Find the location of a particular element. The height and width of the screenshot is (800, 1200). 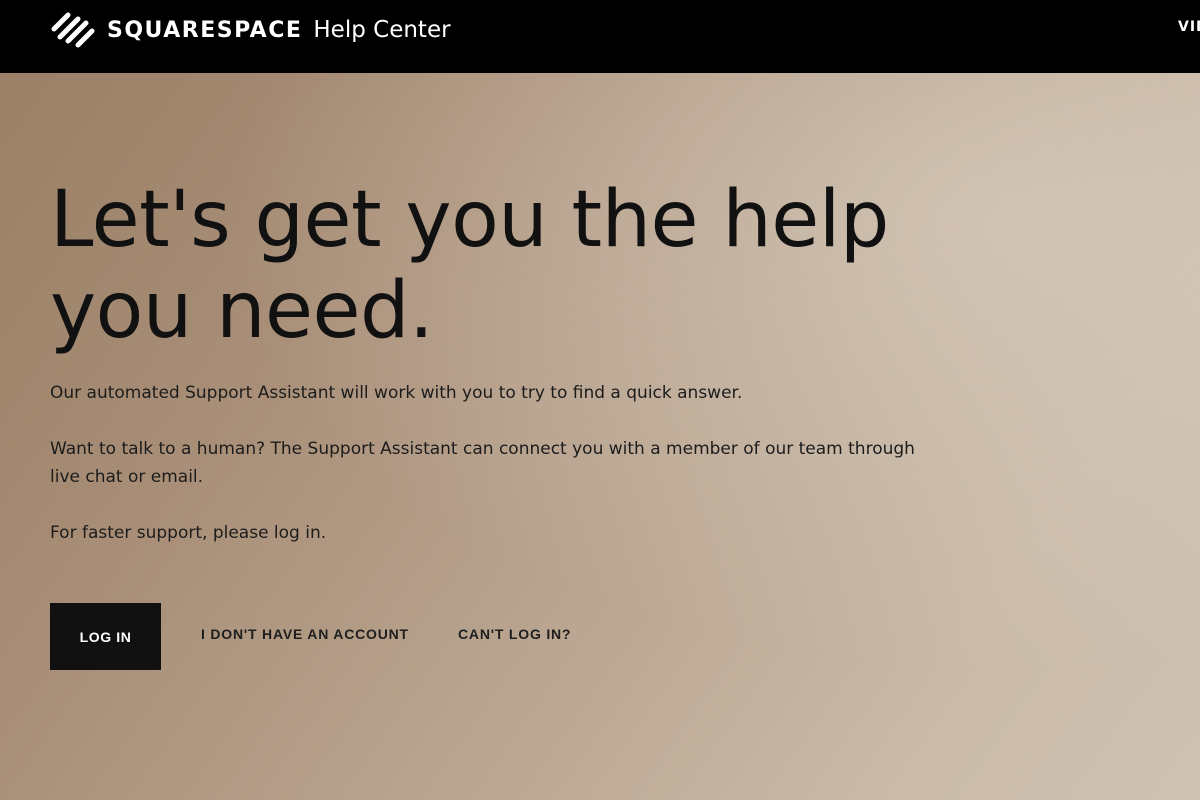

brand-wordmark: SQUARESPACE is located at coordinates (205, 30).